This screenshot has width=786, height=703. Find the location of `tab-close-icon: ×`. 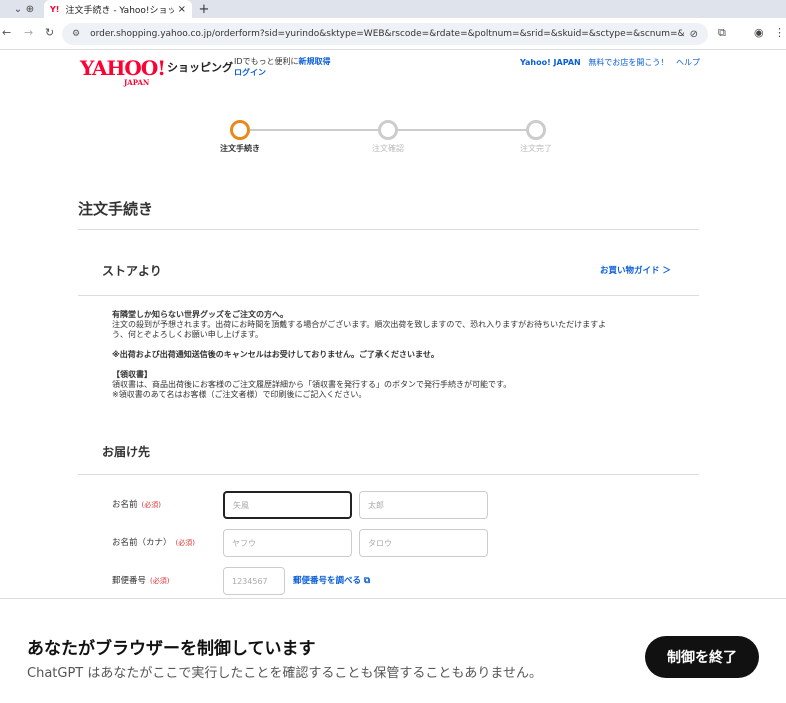

tab-close-icon: × is located at coordinates (182, 9).